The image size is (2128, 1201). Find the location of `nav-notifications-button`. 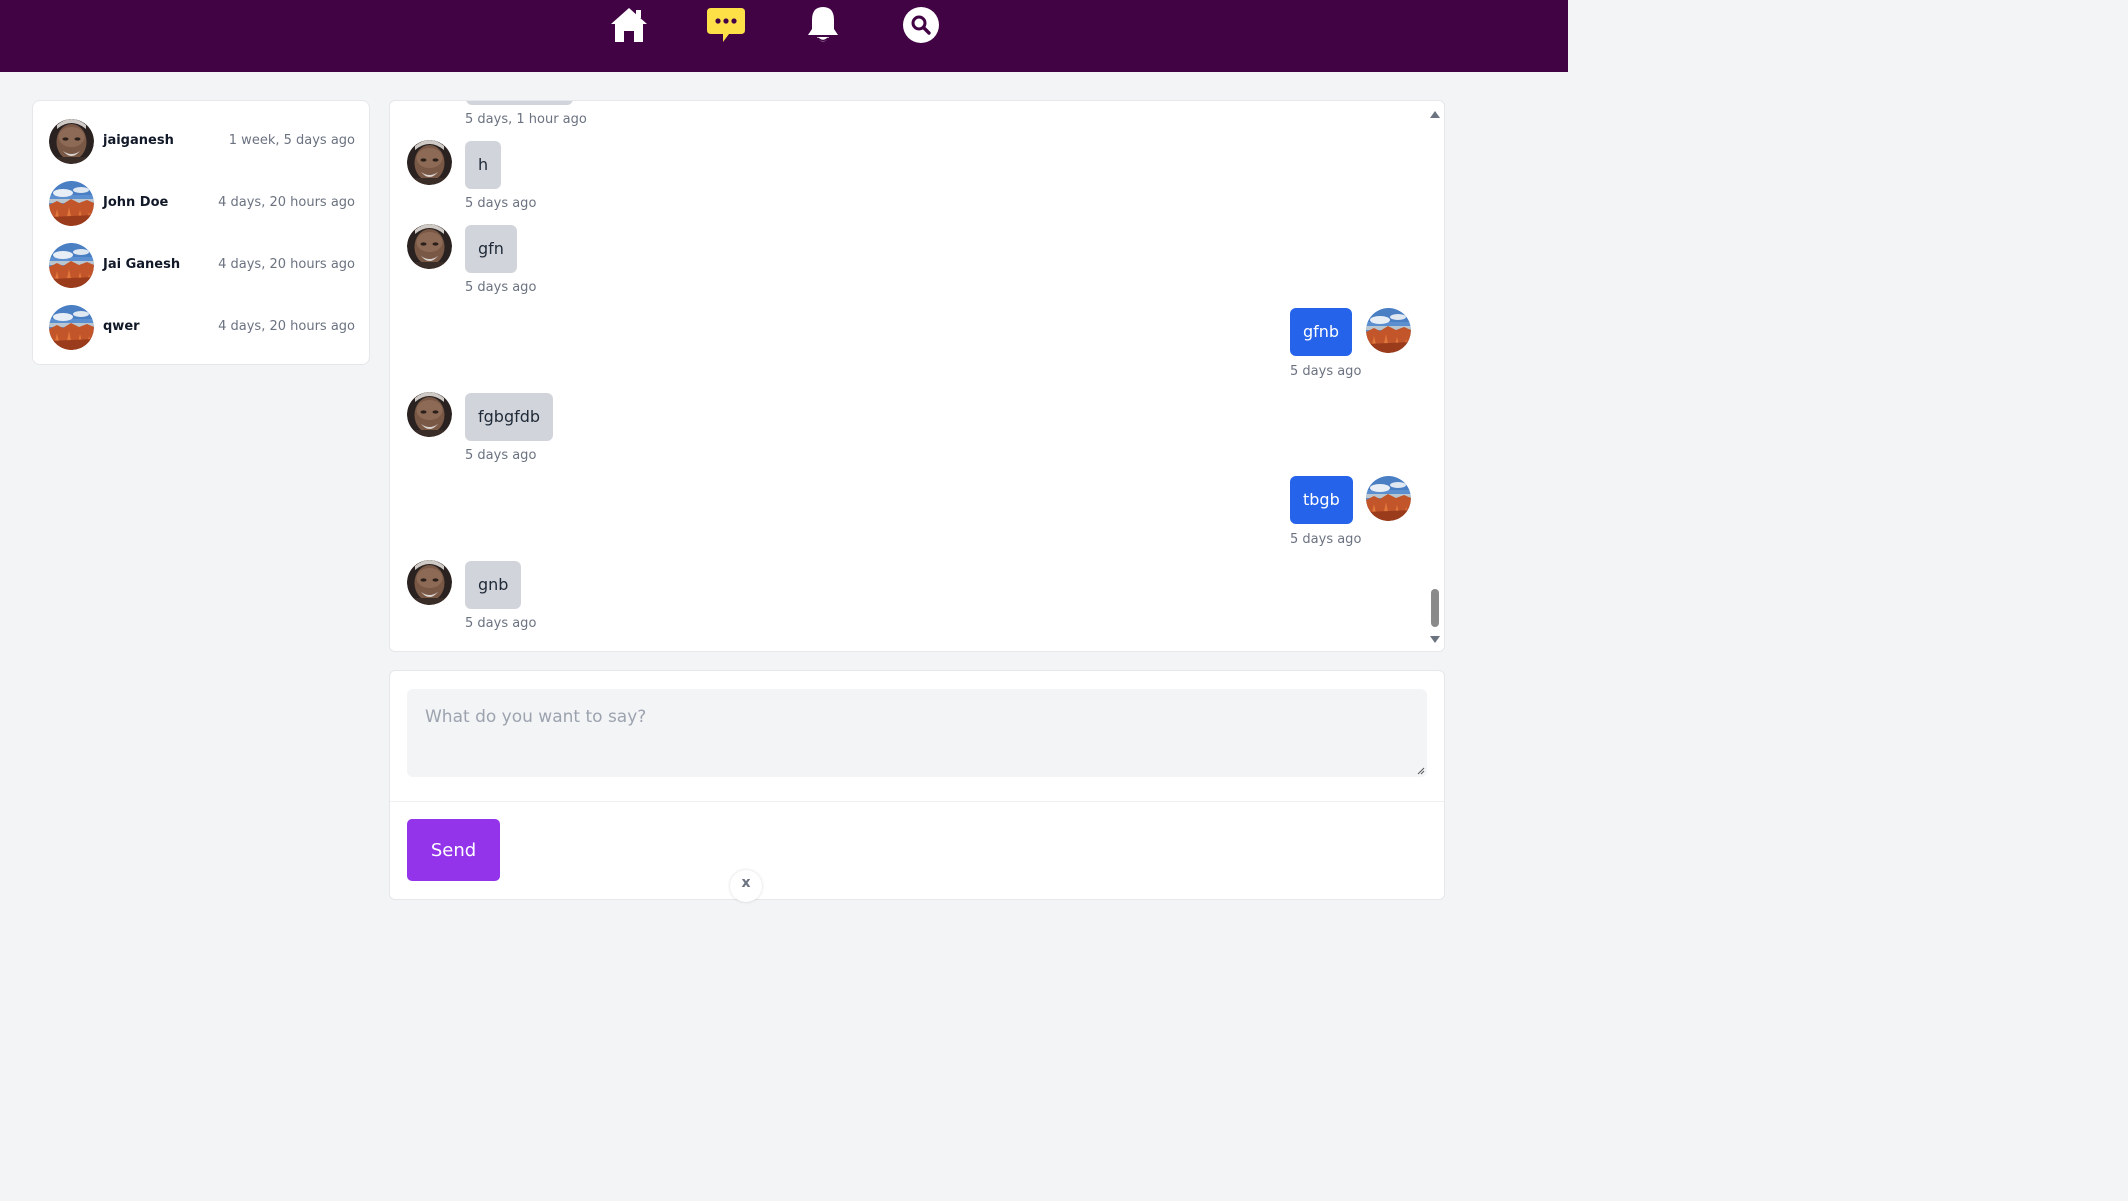

nav-notifications-button is located at coordinates (823, 25).